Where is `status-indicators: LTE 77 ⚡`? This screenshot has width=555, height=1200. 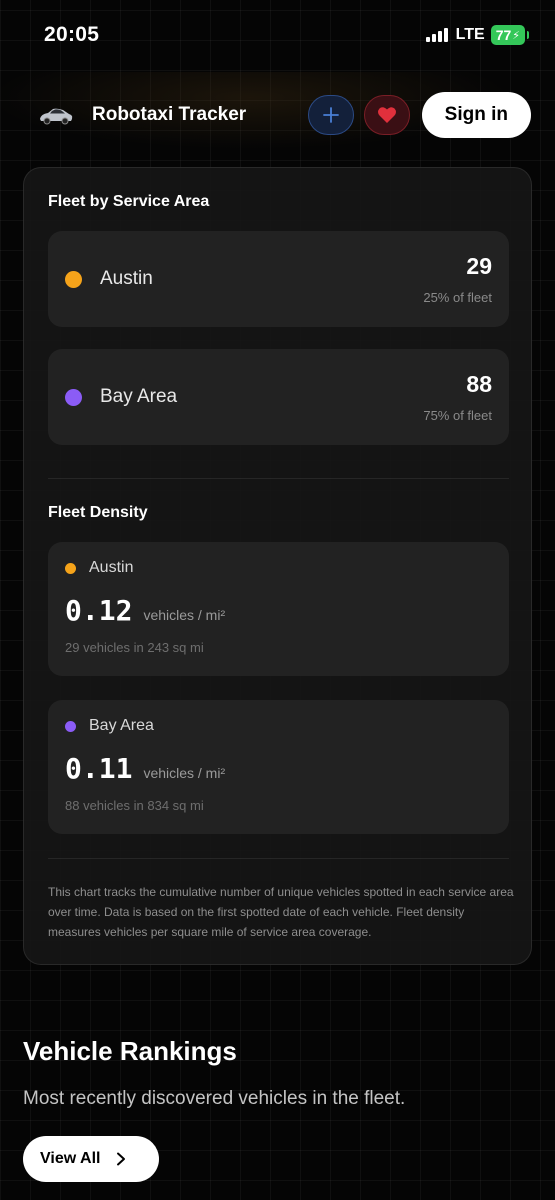
status-indicators: LTE 77 ⚡ is located at coordinates (477, 35).